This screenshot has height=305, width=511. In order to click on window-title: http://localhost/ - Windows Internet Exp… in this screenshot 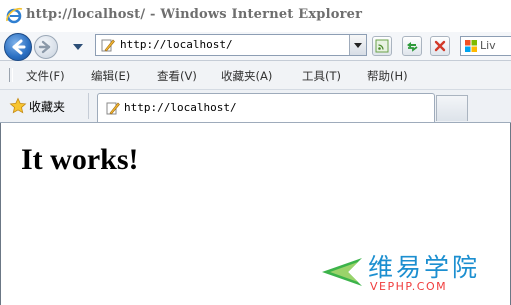, I will do `click(194, 14)`.